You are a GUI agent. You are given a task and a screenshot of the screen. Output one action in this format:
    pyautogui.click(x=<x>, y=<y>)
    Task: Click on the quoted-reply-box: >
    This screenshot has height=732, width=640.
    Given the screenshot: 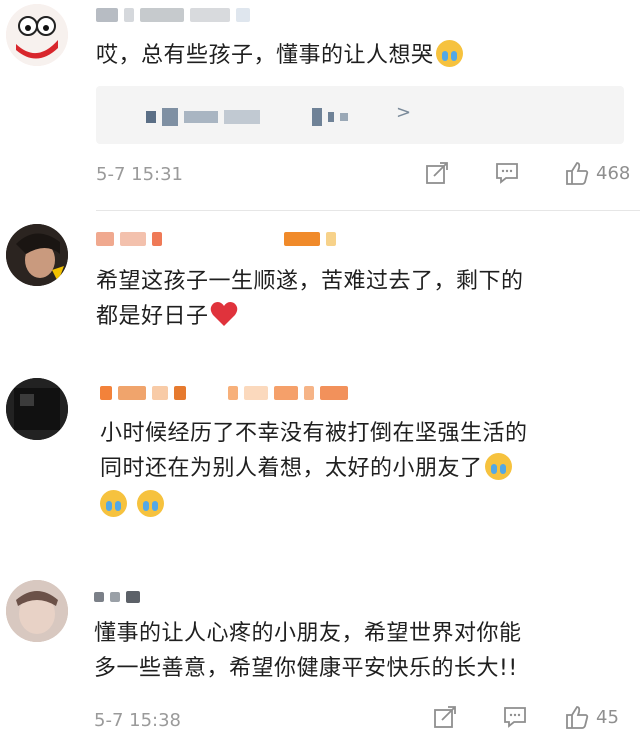 What is the action you would take?
    pyautogui.click(x=360, y=115)
    